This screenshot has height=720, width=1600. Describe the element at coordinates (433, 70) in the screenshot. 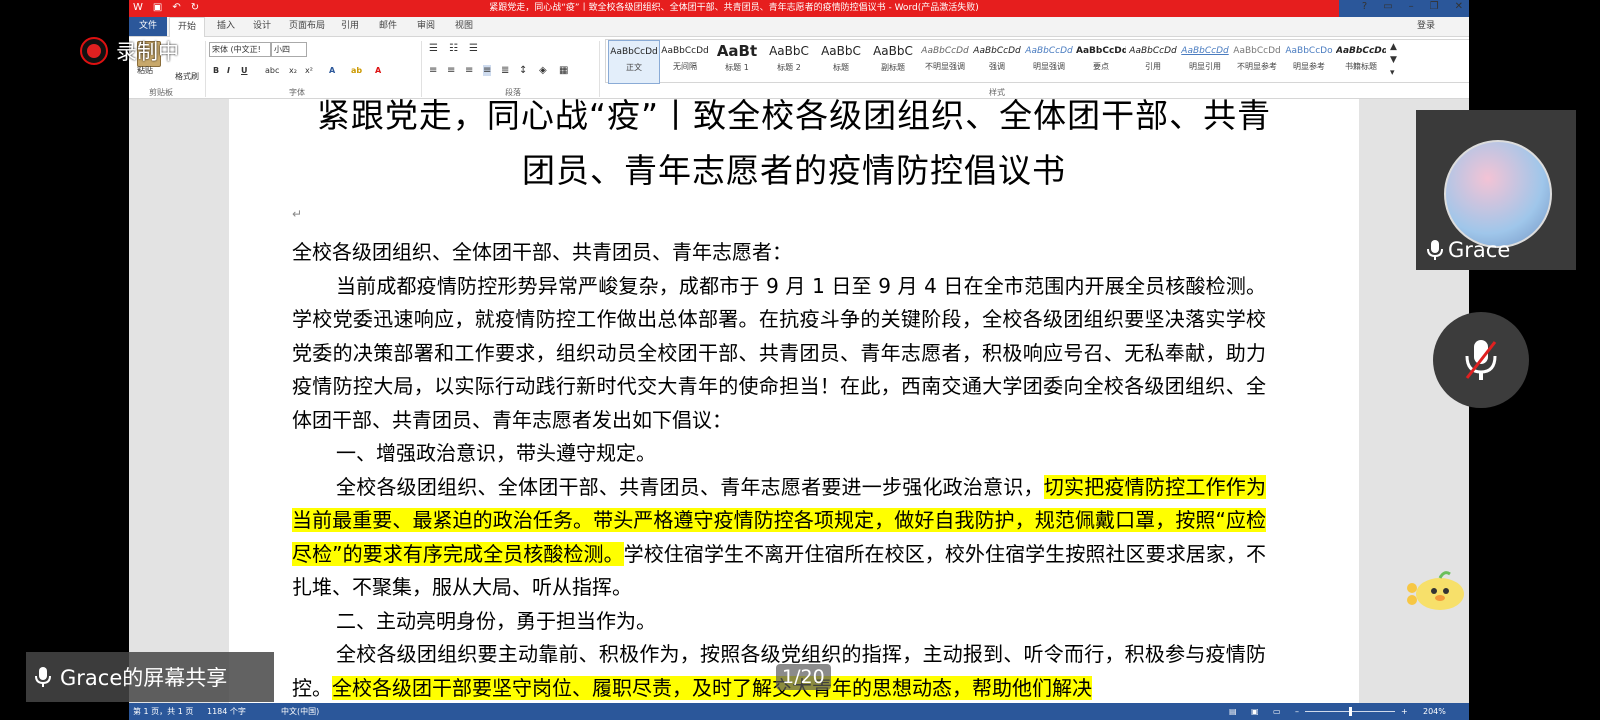

I see `align-left-icon: ≡` at that location.